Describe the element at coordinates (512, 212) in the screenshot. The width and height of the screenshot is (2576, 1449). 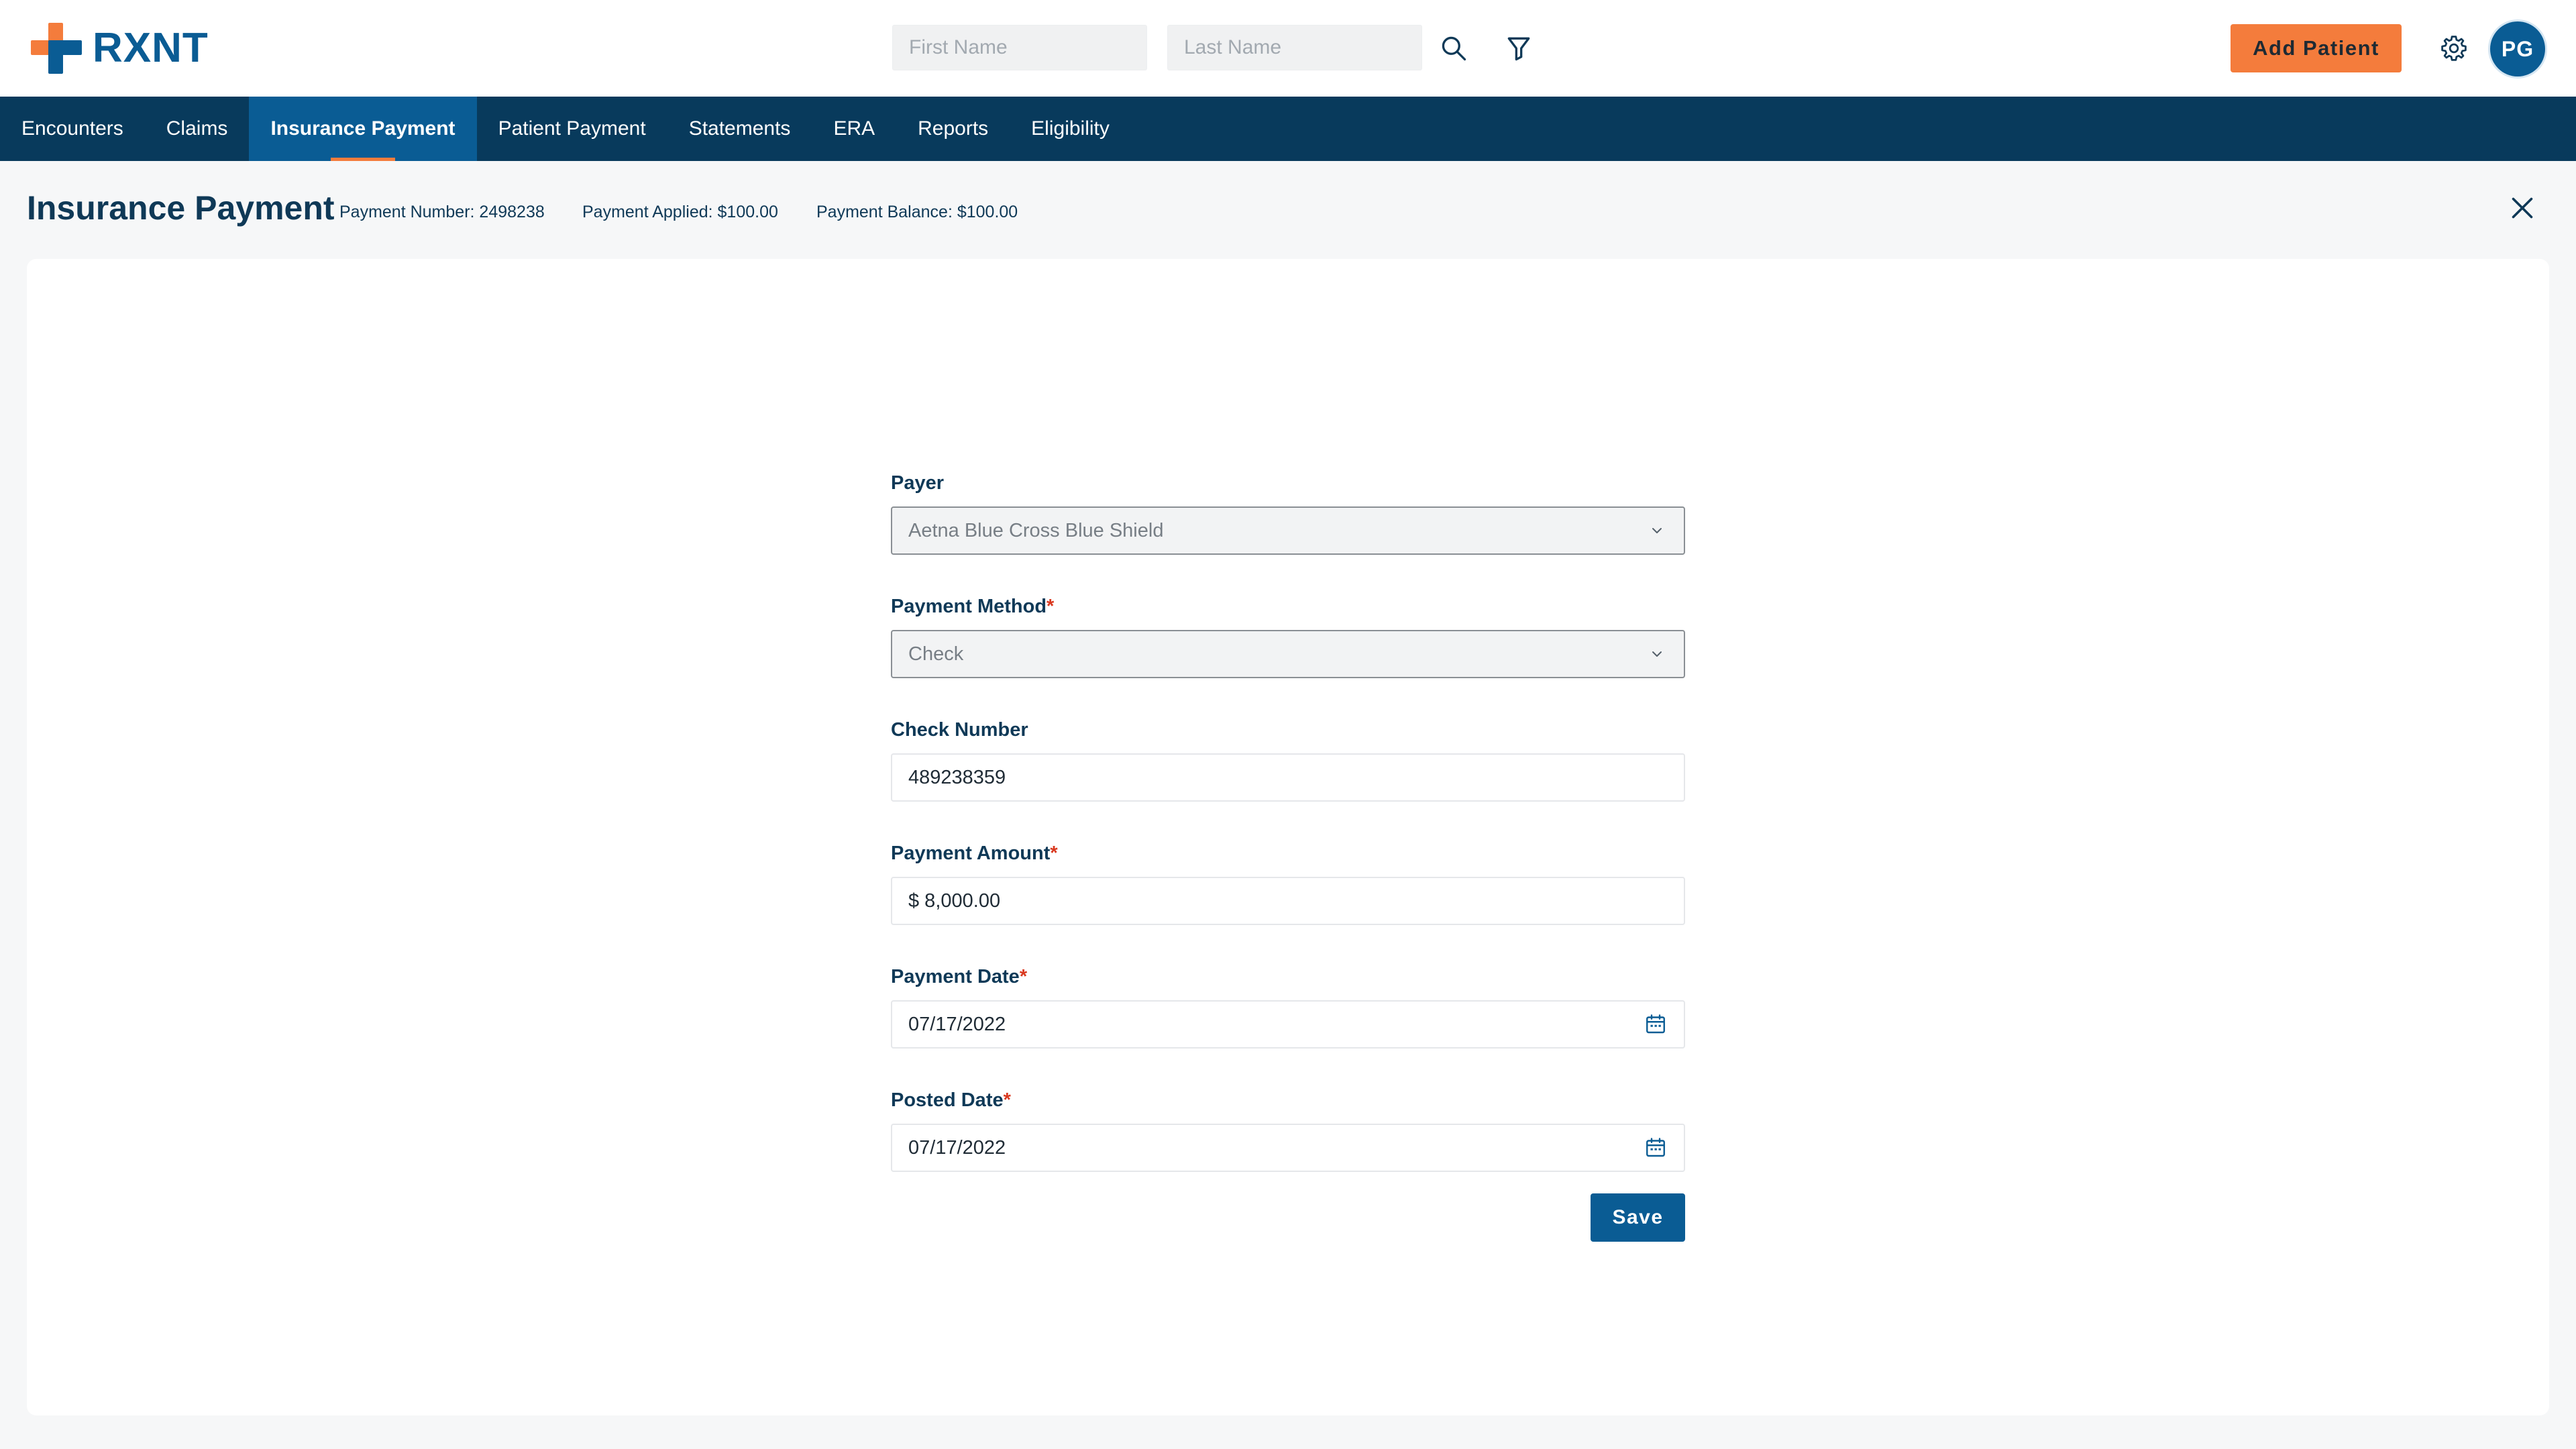
I see `payment-number-value: 2498238` at that location.